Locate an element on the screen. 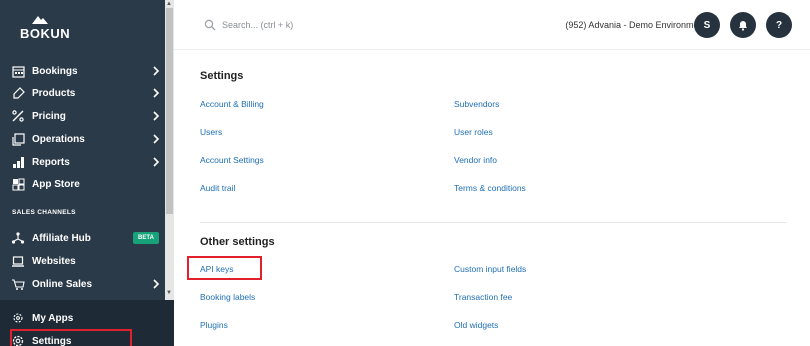 The image size is (810, 346). help-button: ? is located at coordinates (779, 25).